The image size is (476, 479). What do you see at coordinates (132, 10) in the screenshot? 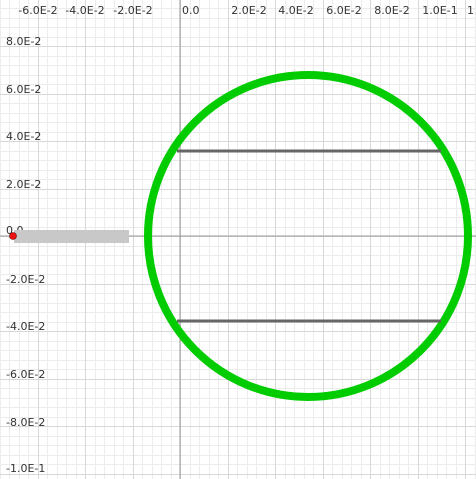
I see `x-tick-label: -2.0E-2` at bounding box center [132, 10].